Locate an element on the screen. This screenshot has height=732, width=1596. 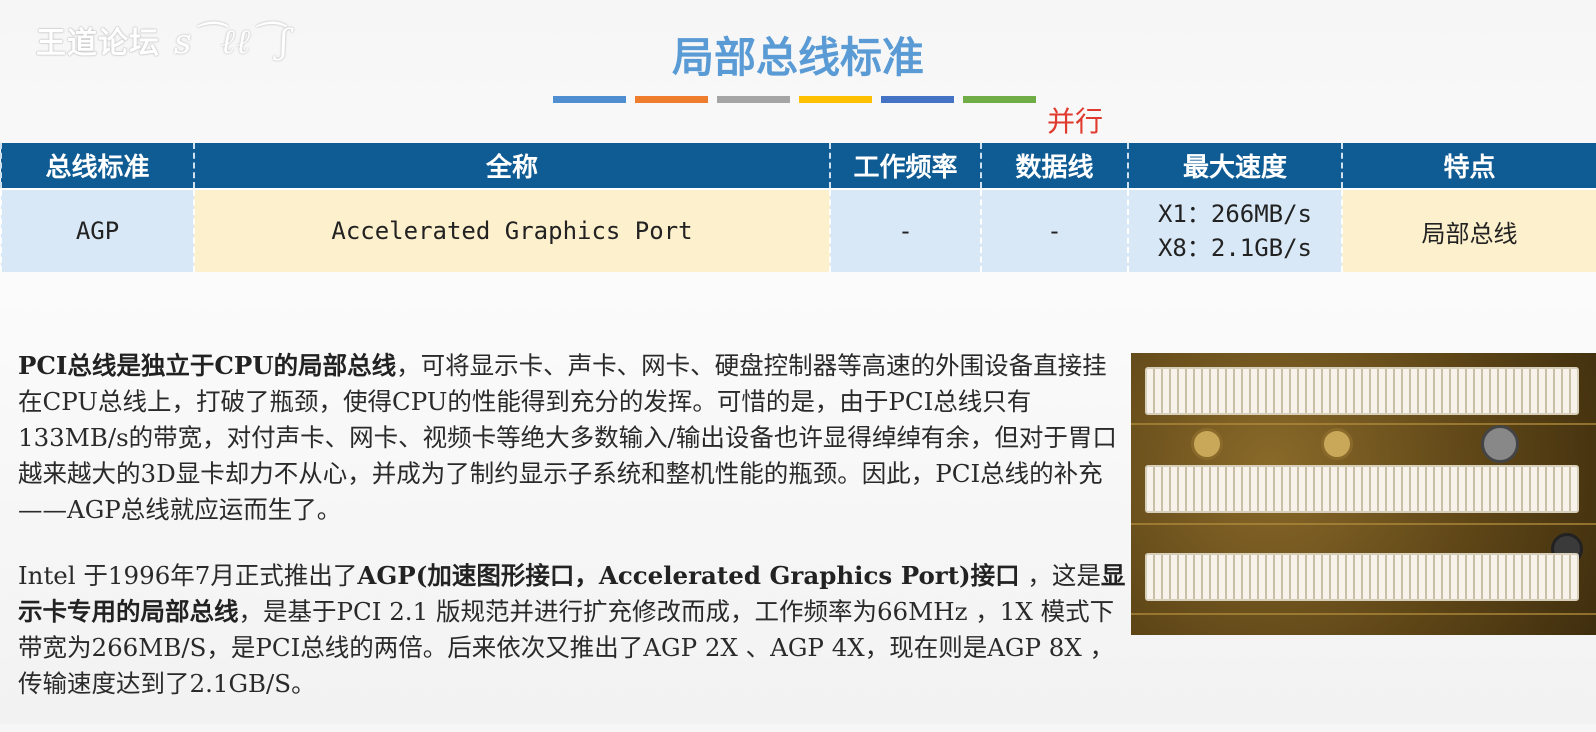
header-frequency: 工作频率 is located at coordinates (905, 166).